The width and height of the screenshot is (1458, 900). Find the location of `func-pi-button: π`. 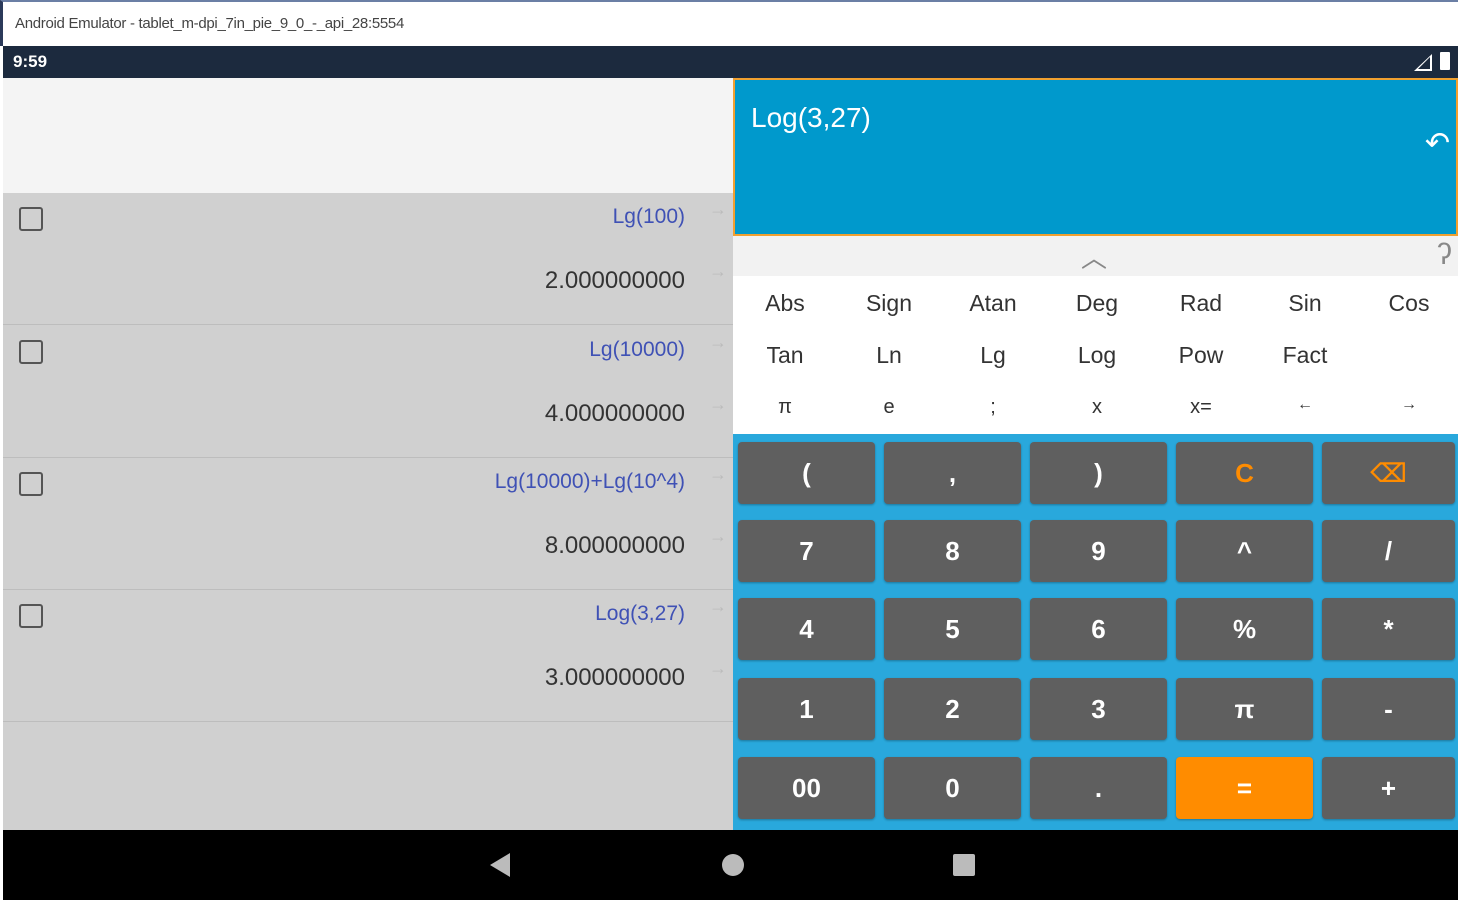

func-pi-button: π is located at coordinates (785, 407).